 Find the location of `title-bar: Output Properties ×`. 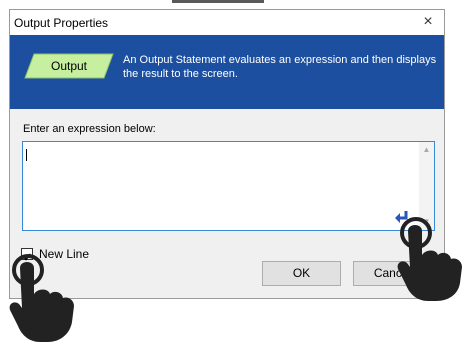

title-bar: Output Properties × is located at coordinates (227, 22).